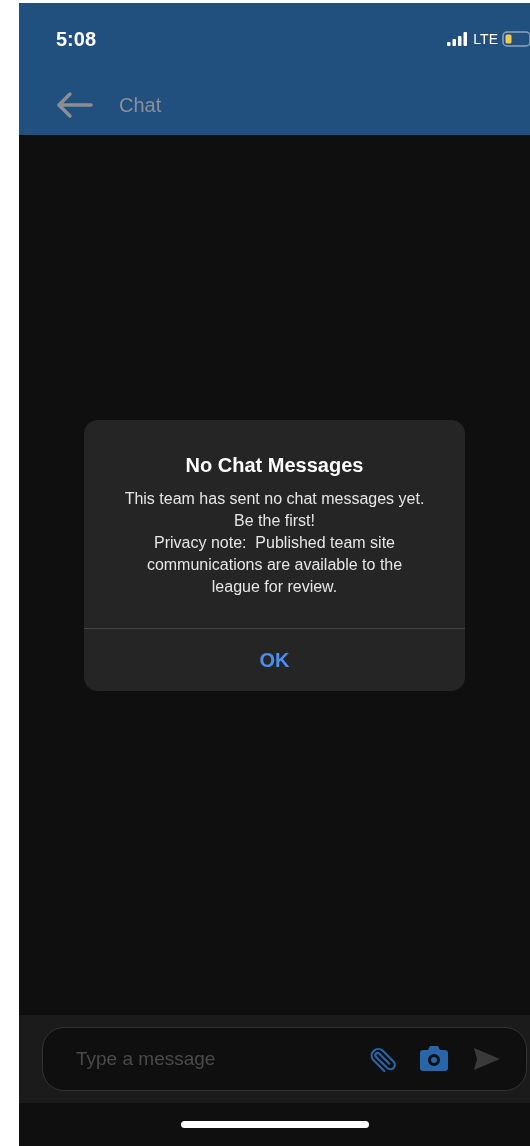 The height and width of the screenshot is (1146, 530). Describe the element at coordinates (76, 39) in the screenshot. I see `status-time: 5:08` at that location.